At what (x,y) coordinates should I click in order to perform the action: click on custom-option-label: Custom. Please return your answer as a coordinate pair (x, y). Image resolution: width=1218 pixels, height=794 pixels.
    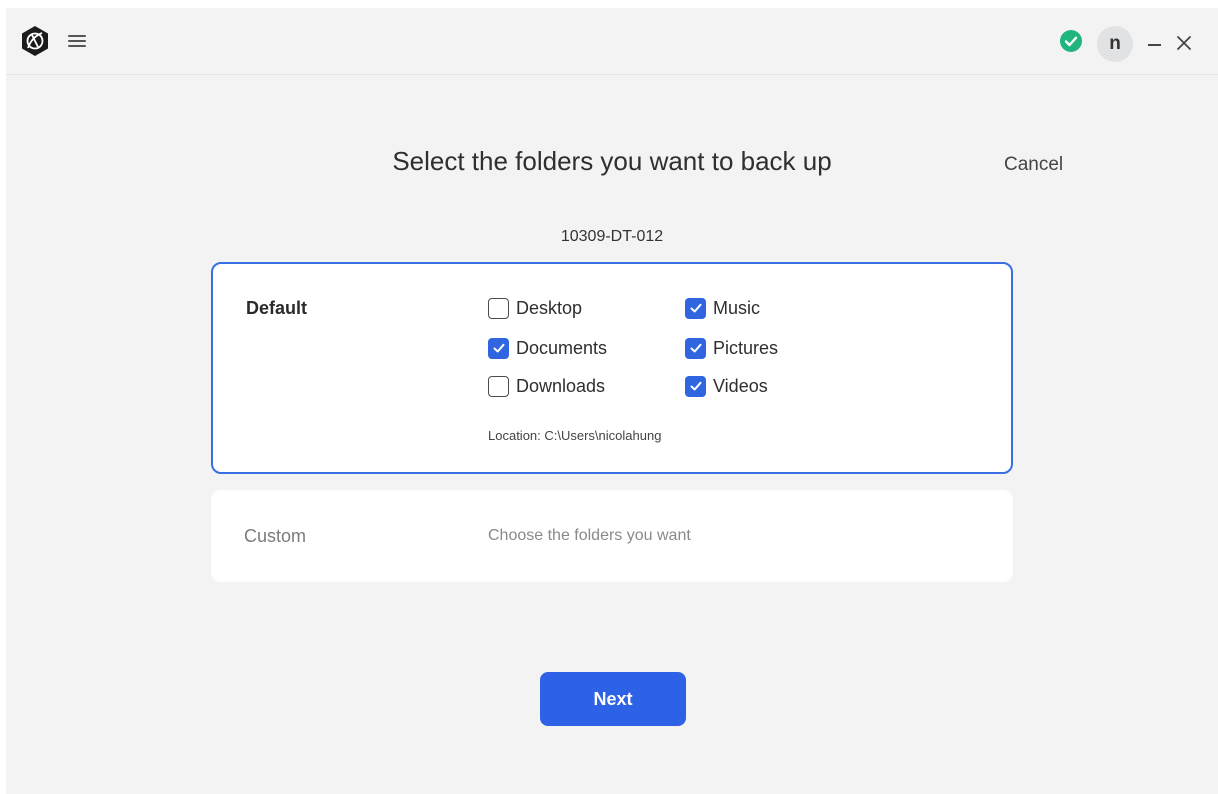
    Looking at the image, I should click on (275, 536).